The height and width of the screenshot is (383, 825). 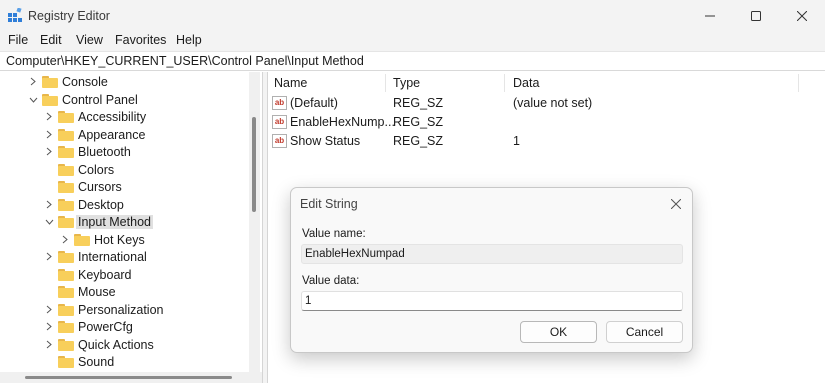 I want to click on tree-item-cursors: Cursors, so click(x=83, y=186).